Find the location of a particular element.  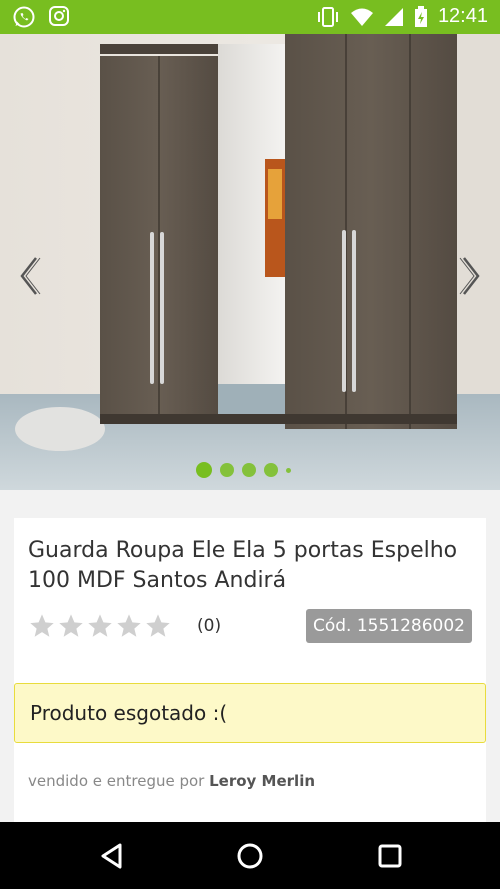

seller-prefix: vendido e entregue por is located at coordinates (116, 781).